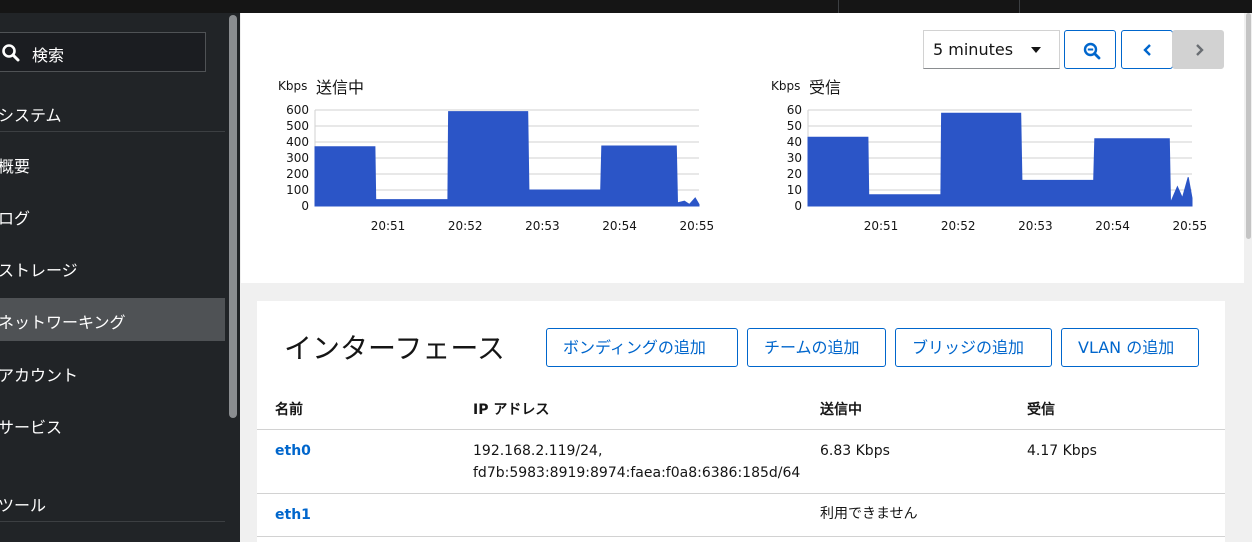  I want to click on chevron-left-icon, so click(1147, 50).